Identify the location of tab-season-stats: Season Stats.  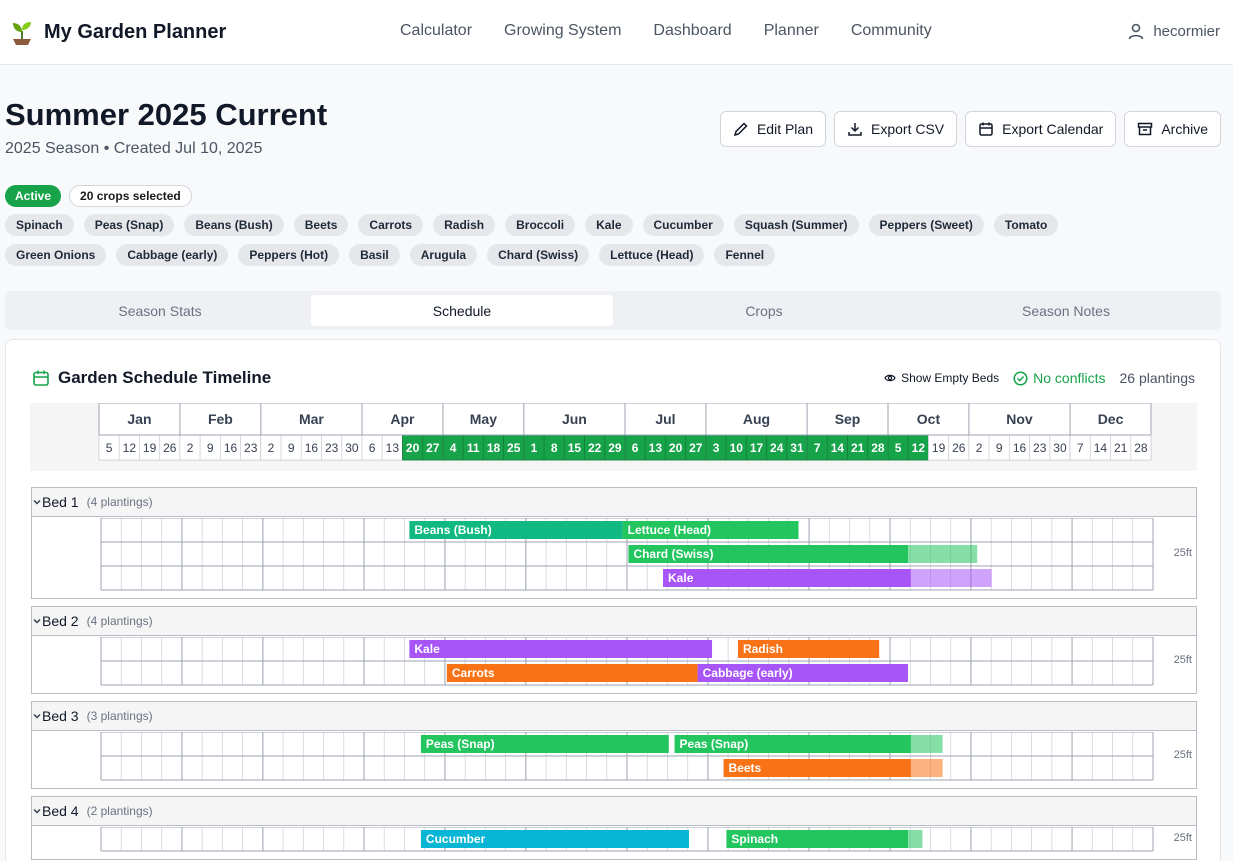
(160, 310).